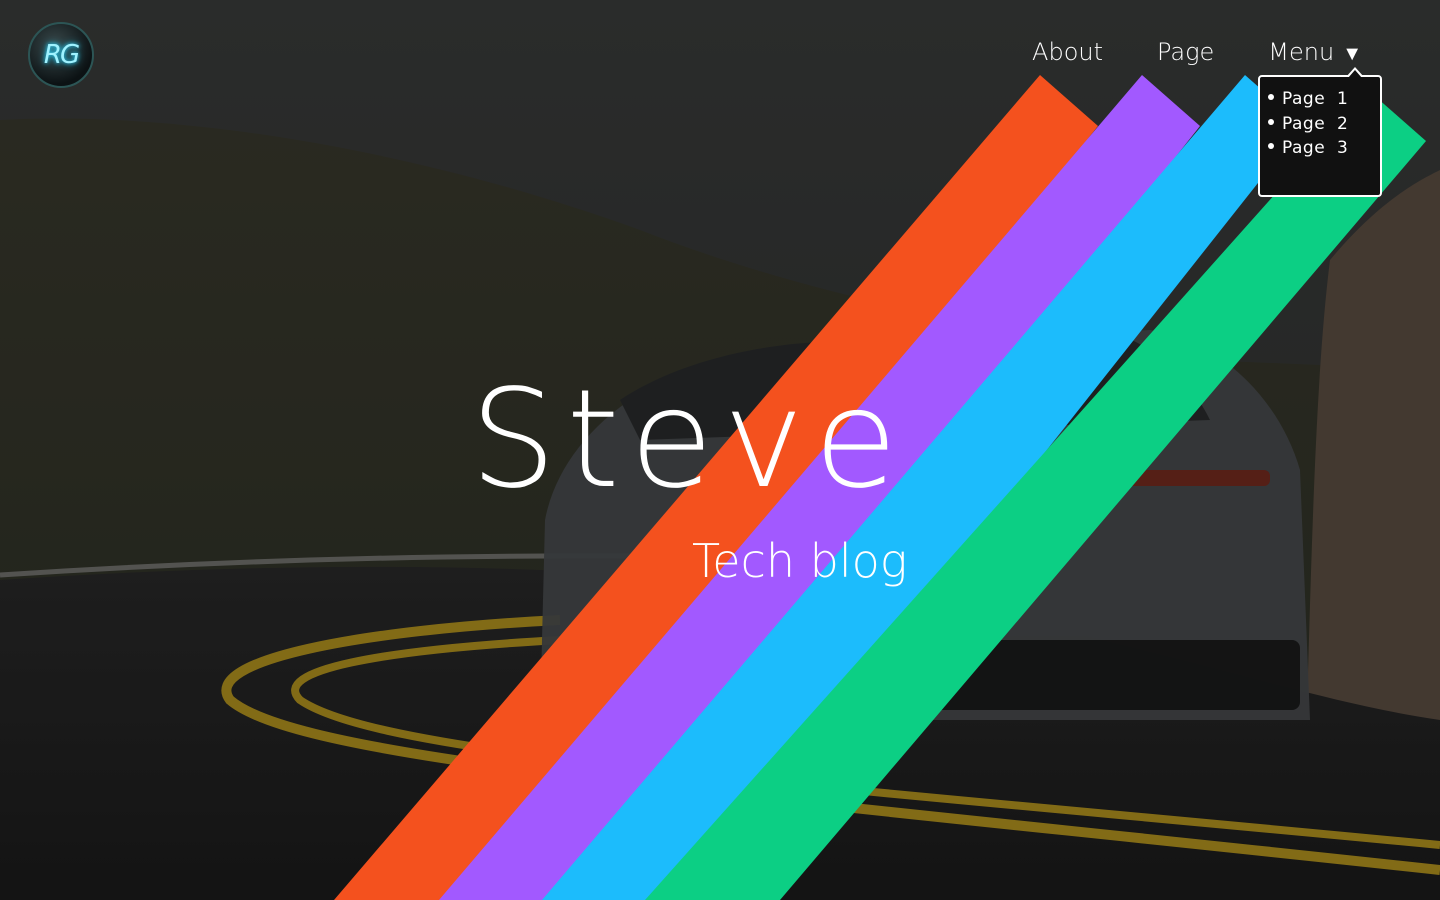  What do you see at coordinates (1315, 148) in the screenshot?
I see `dropdown-item-label: Page 3` at bounding box center [1315, 148].